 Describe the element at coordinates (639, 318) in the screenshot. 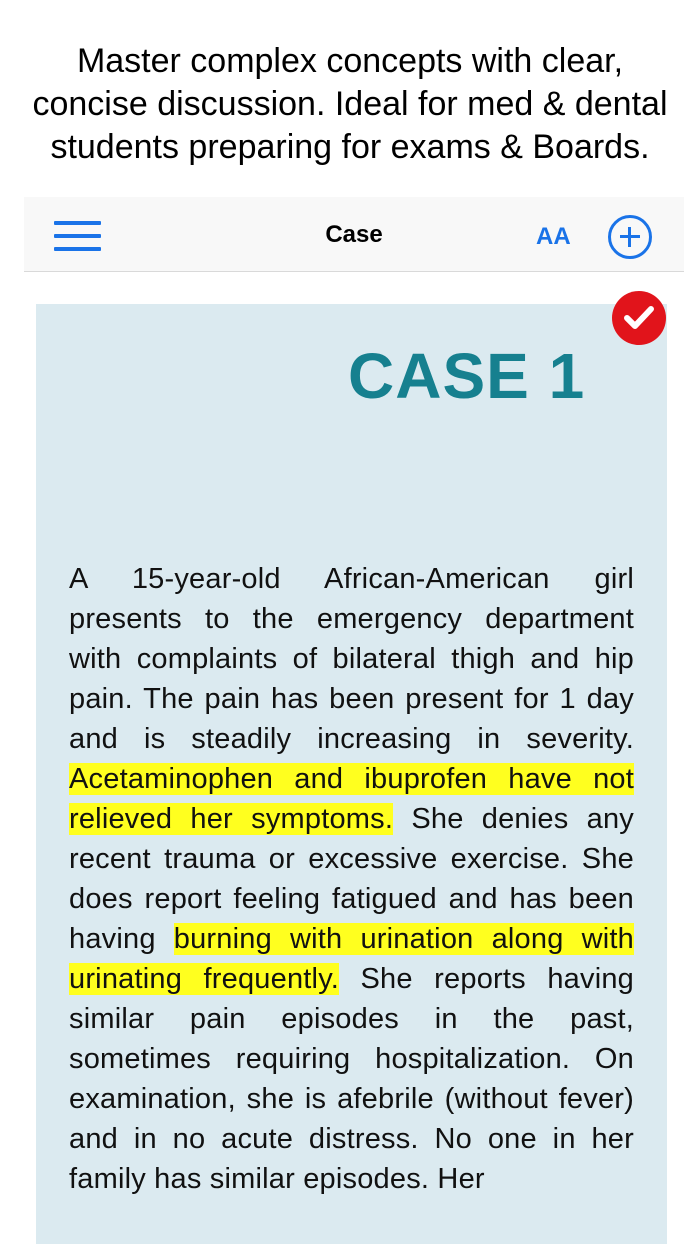

I see `checkmark-icon` at that location.